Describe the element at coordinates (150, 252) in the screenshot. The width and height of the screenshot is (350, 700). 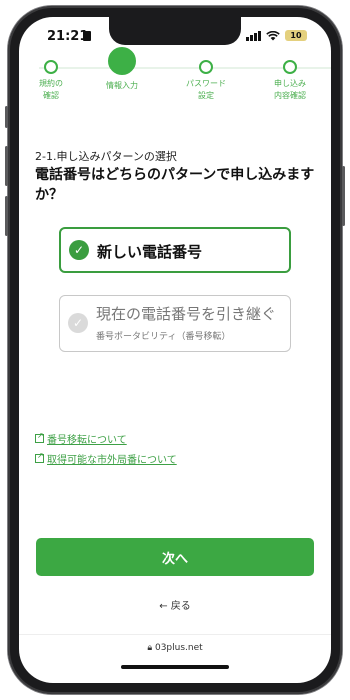
I see `option-title: 新しい電話番号` at that location.